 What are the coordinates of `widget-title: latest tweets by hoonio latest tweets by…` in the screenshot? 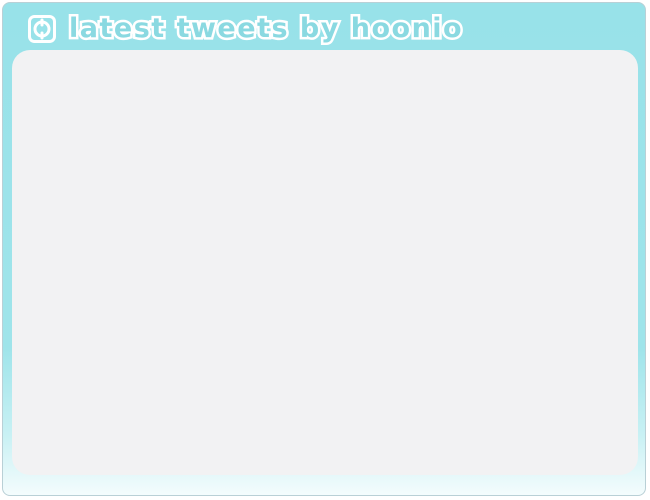 It's located at (265, 29).